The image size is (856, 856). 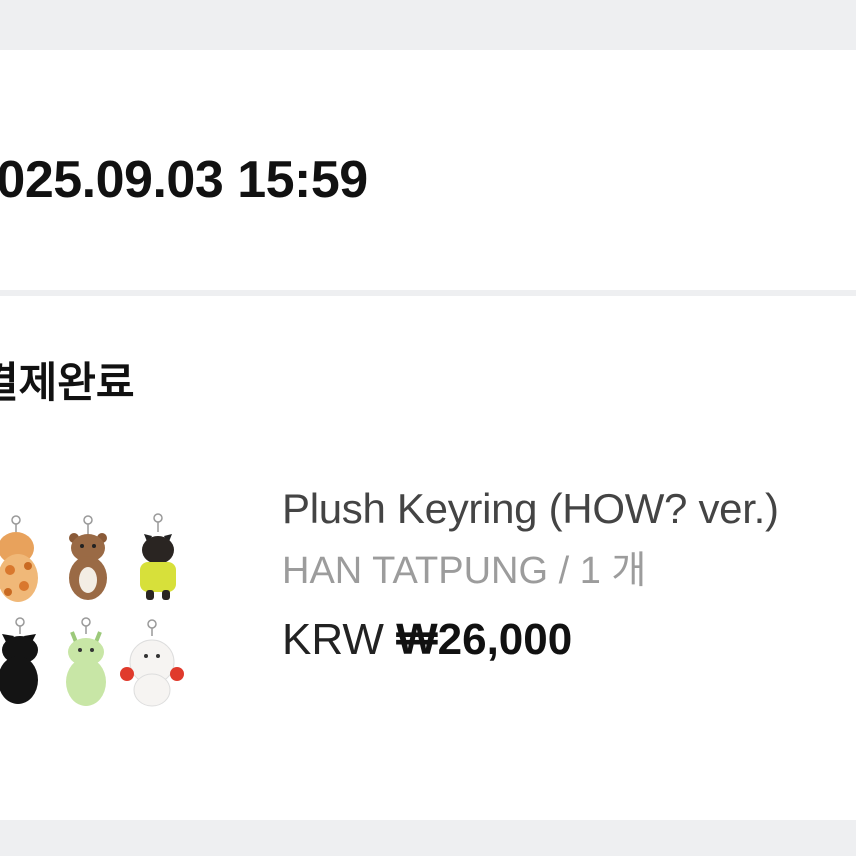 I want to click on product-price: KRW ₩26,000, so click(x=569, y=640).